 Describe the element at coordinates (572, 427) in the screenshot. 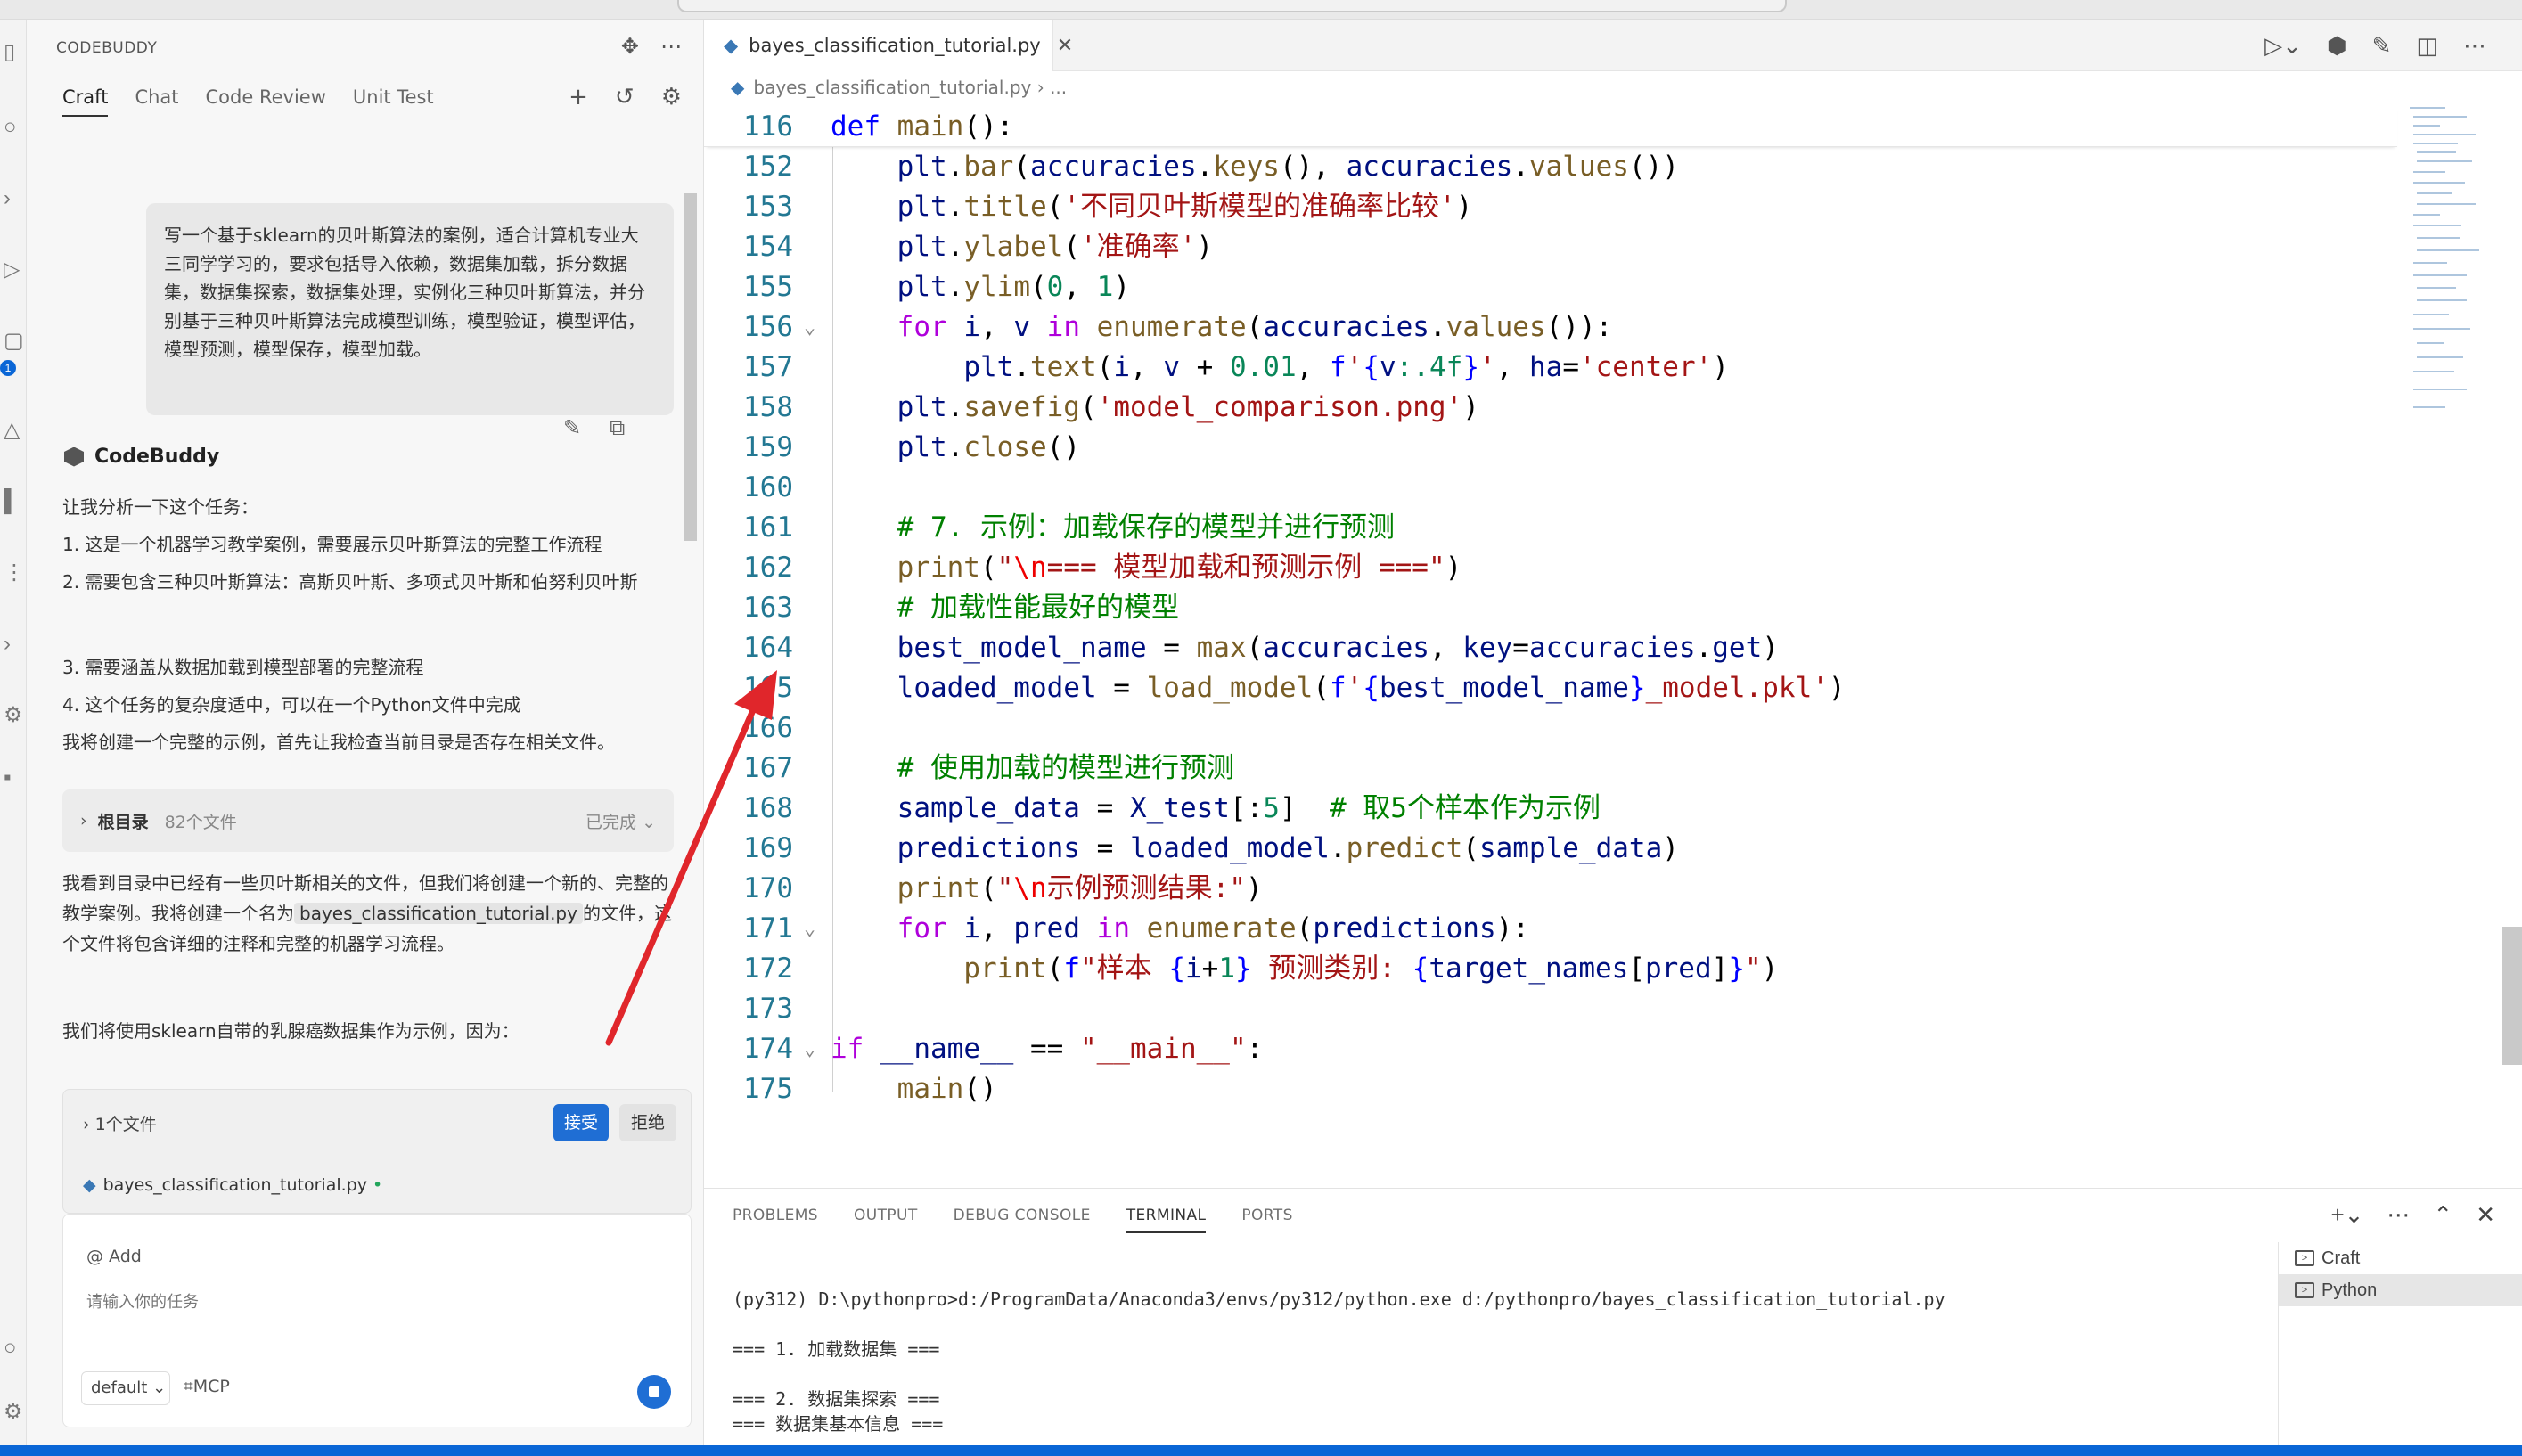

I see `edit-icon: ✎` at that location.